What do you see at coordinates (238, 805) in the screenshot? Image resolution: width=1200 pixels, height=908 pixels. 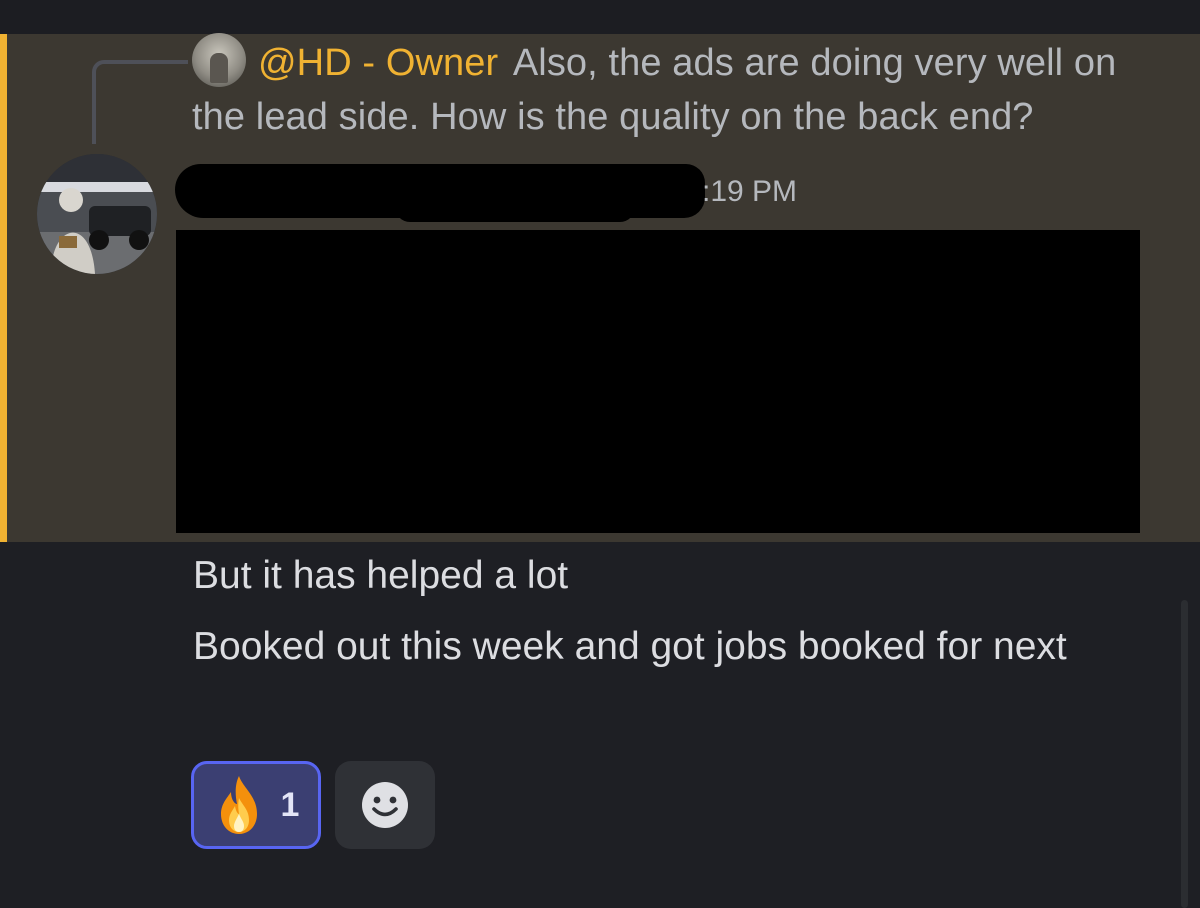 I see `fire-emoji-icon` at bounding box center [238, 805].